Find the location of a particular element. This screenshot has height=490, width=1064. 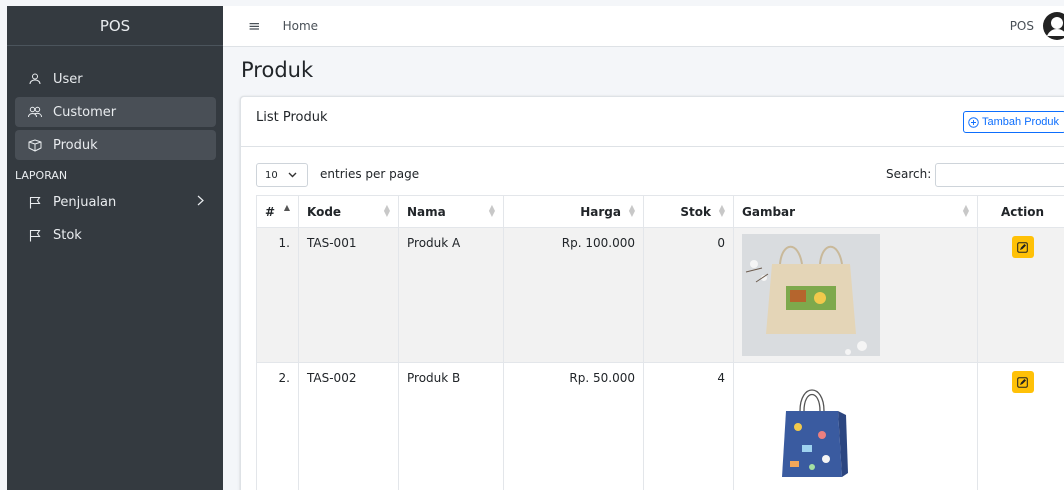

sidebar-item-customer: Customer is located at coordinates (115, 112).